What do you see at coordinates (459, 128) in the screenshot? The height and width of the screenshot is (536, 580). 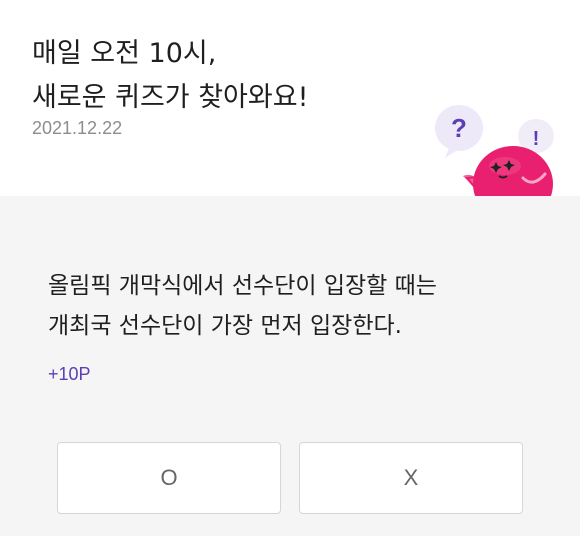 I see `question-mark-text: ?` at bounding box center [459, 128].